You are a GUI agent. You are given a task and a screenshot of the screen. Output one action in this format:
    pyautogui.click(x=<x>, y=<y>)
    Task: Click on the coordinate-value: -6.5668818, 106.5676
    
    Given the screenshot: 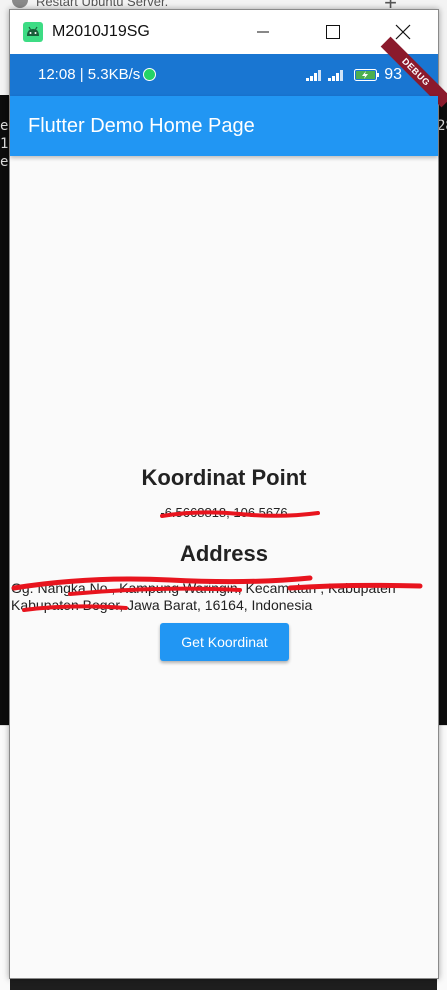 What is the action you would take?
    pyautogui.click(x=224, y=512)
    